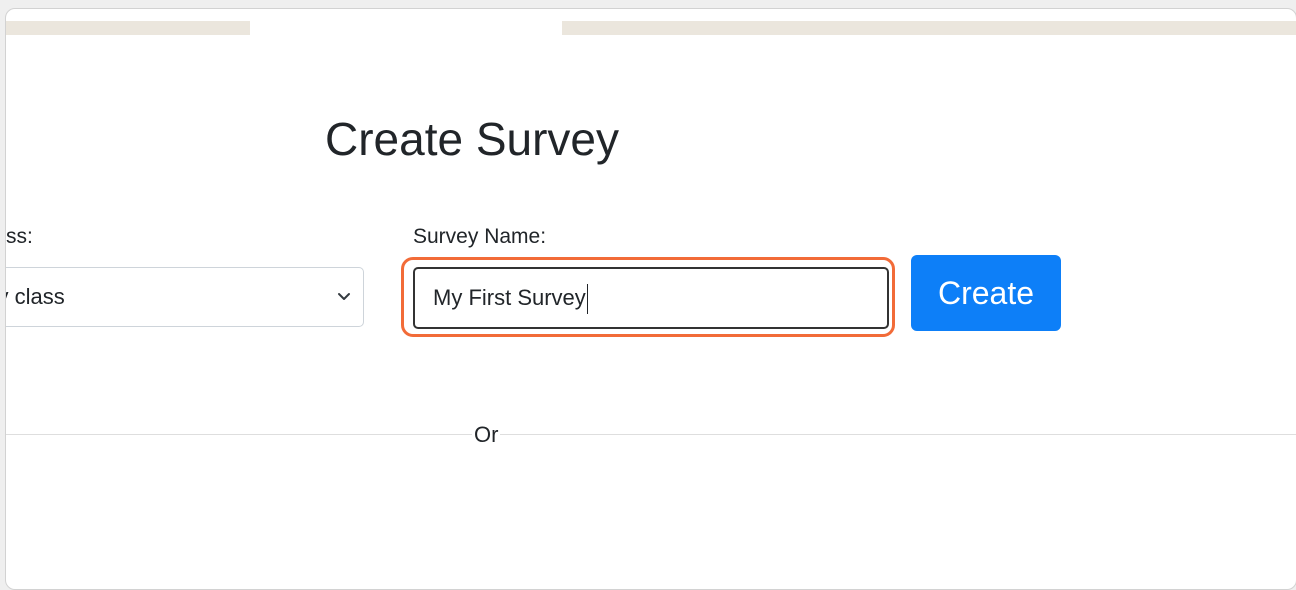 This screenshot has width=1296, height=590. What do you see at coordinates (128, 28) in the screenshot?
I see `top-bar-left` at bounding box center [128, 28].